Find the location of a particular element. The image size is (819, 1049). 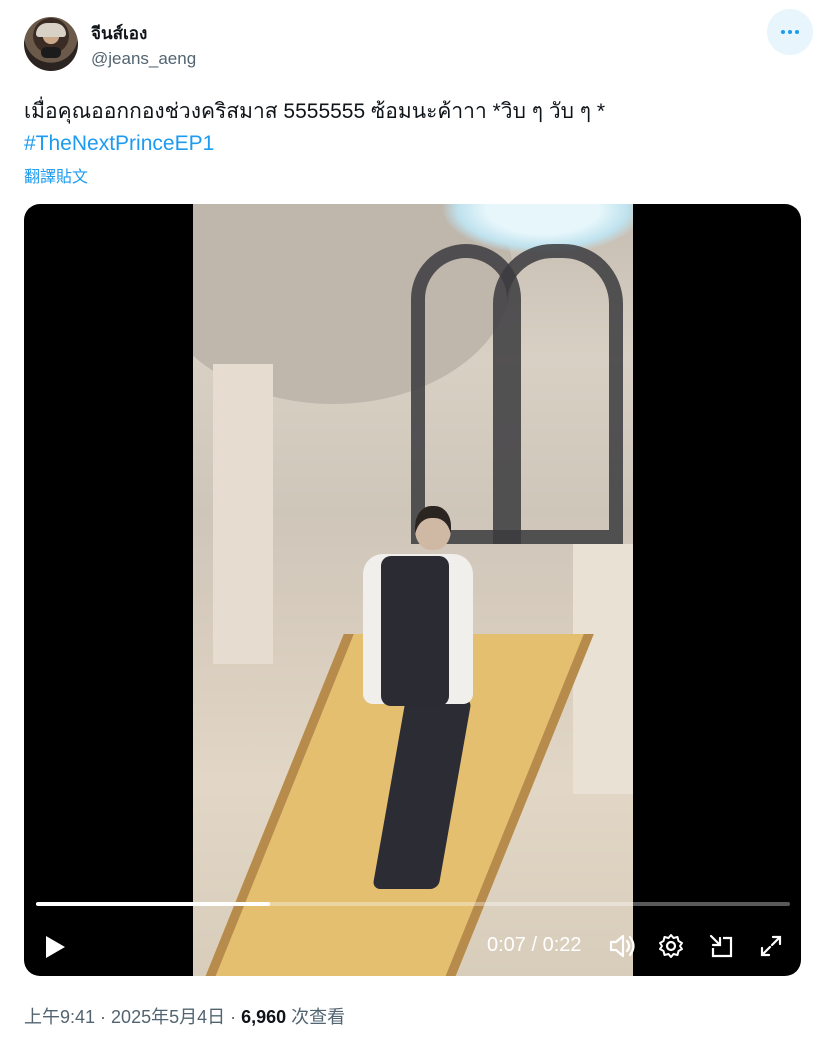

post-date: 2025年5月4日 is located at coordinates (168, 1017).